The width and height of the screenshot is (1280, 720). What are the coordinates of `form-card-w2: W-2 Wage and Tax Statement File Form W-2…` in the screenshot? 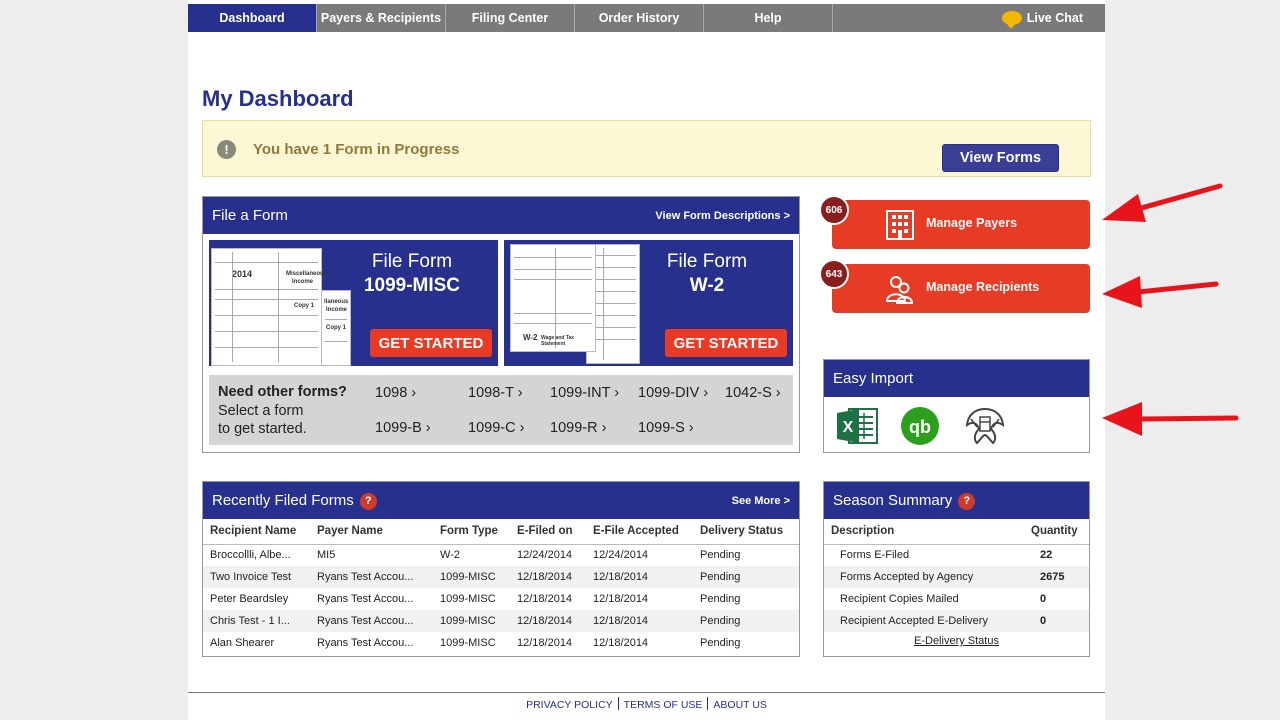 It's located at (648, 303).